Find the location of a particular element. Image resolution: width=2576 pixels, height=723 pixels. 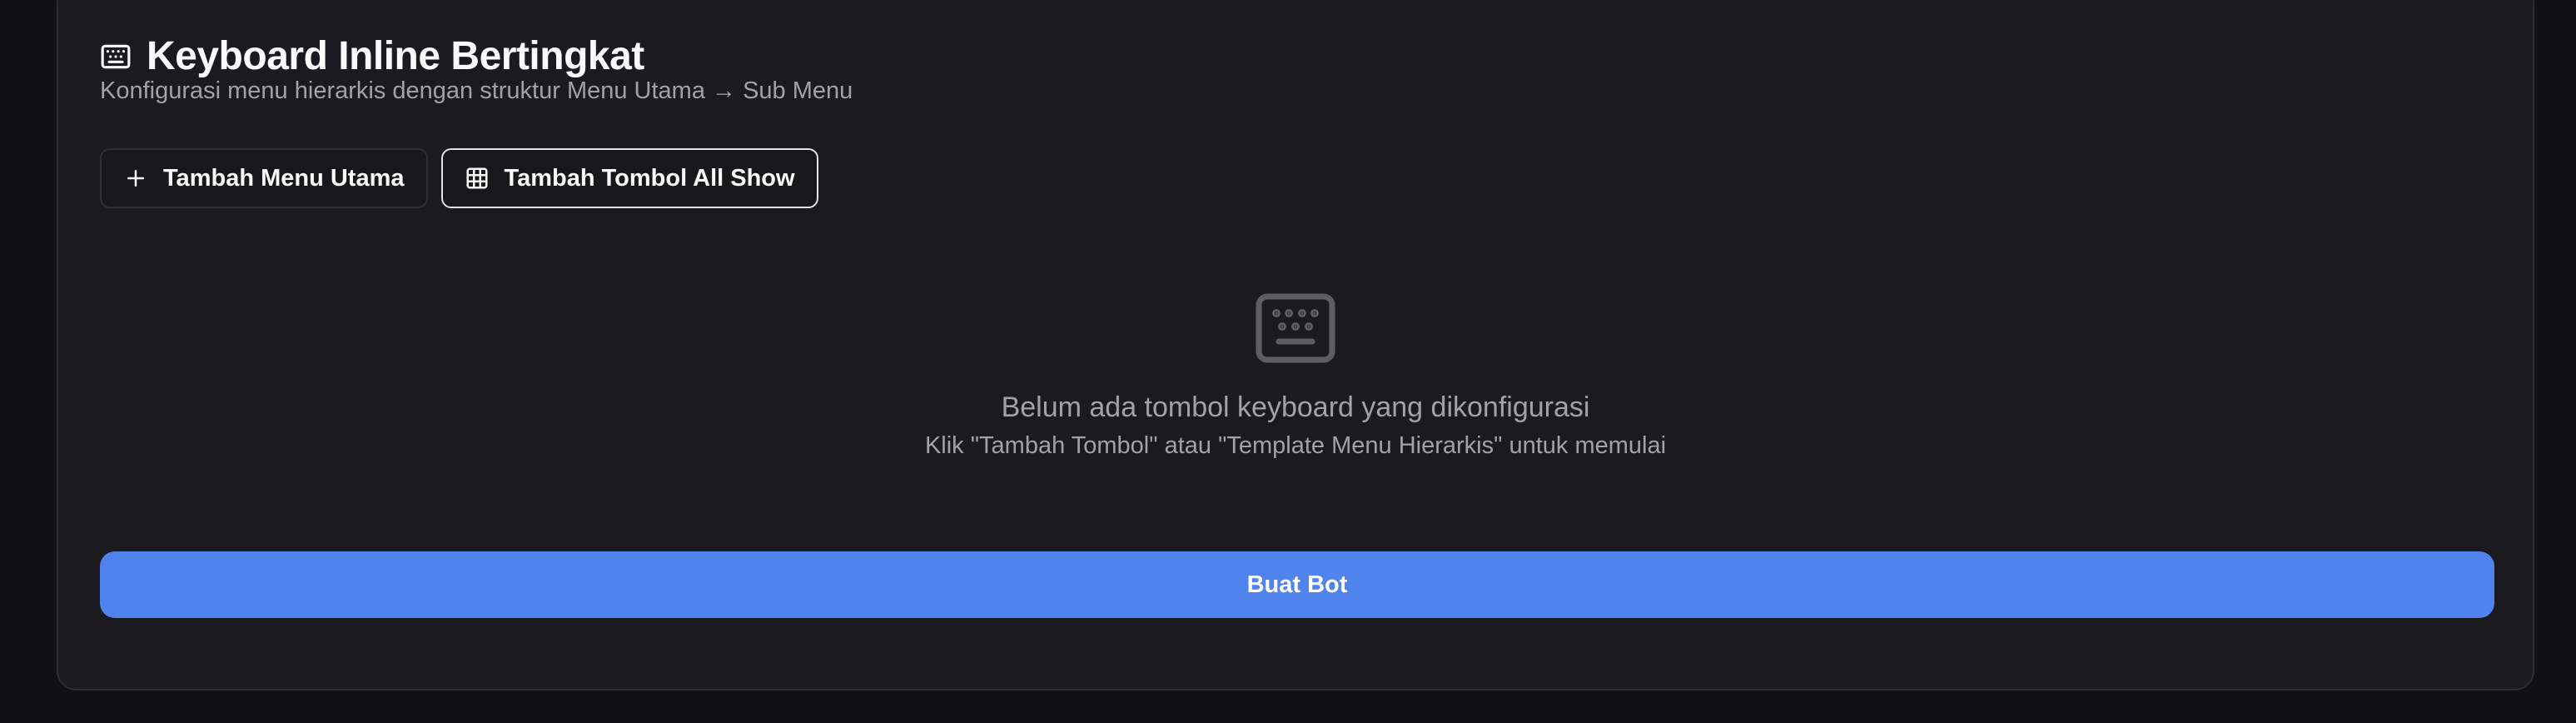

plus-icon is located at coordinates (135, 178).